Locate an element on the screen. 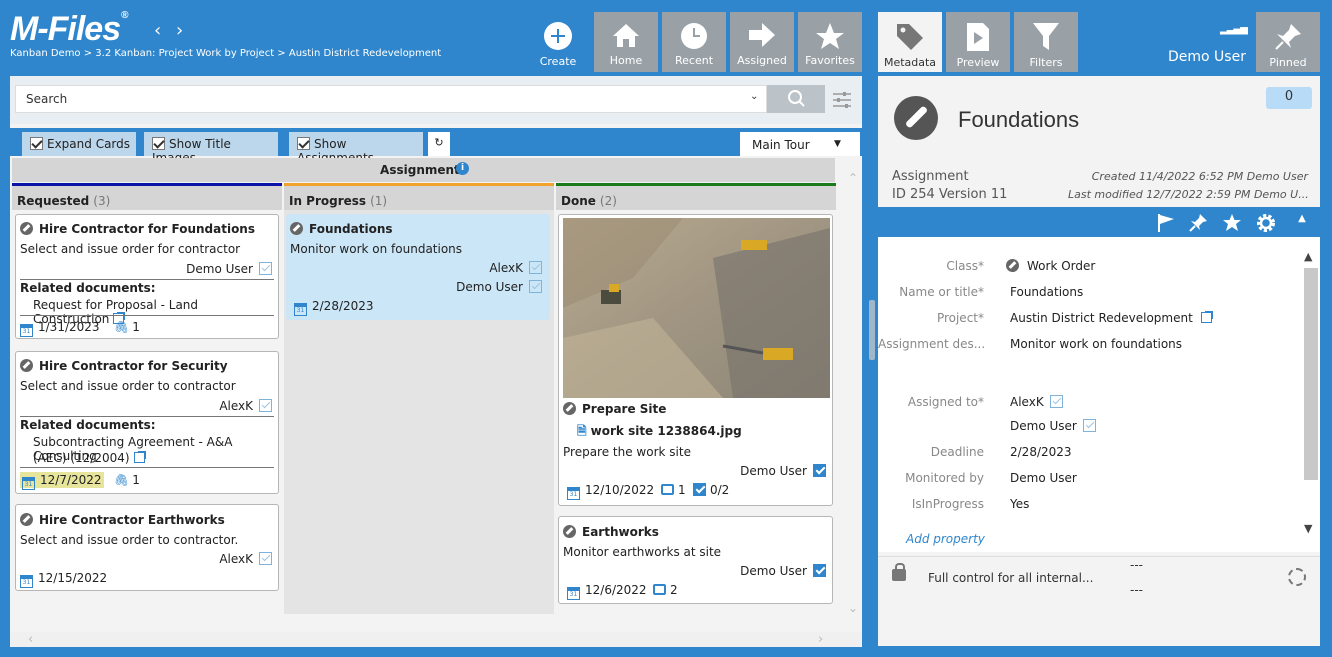 Image resolution: width=1332 pixels, height=657 pixels. preview-icon is located at coordinates (978, 38).